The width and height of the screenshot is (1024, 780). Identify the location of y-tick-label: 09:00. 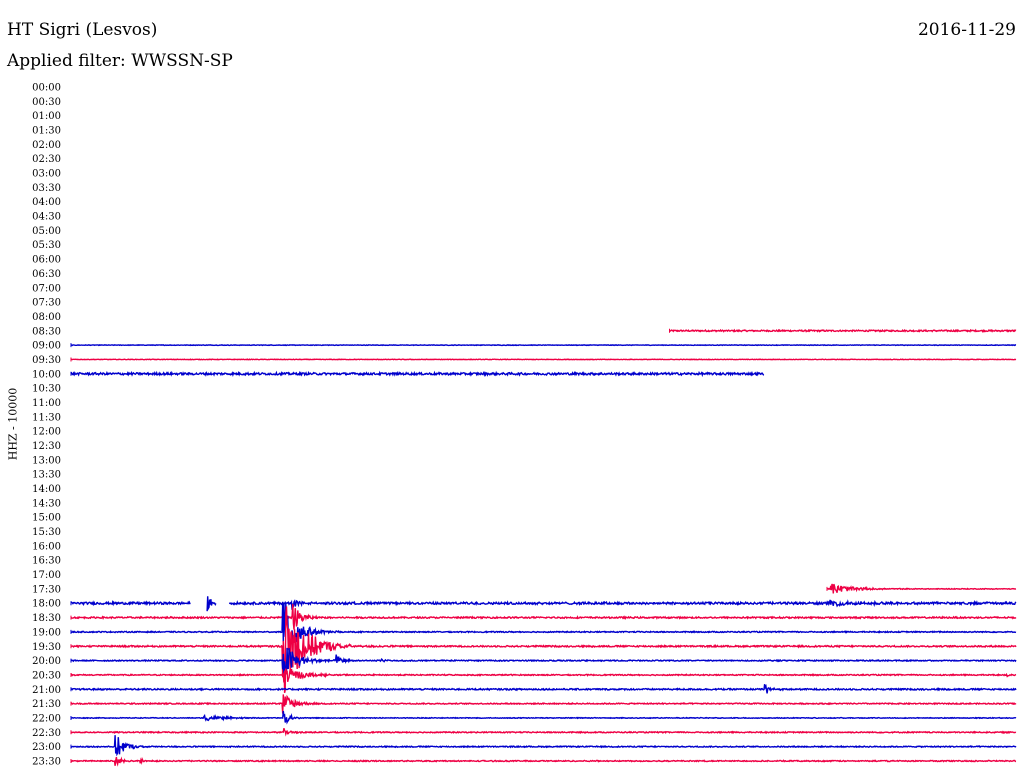
(46, 346).